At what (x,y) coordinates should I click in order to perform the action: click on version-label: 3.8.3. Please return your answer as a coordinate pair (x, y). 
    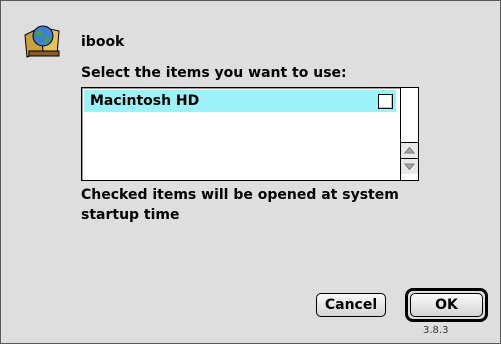
    Looking at the image, I should click on (436, 330).